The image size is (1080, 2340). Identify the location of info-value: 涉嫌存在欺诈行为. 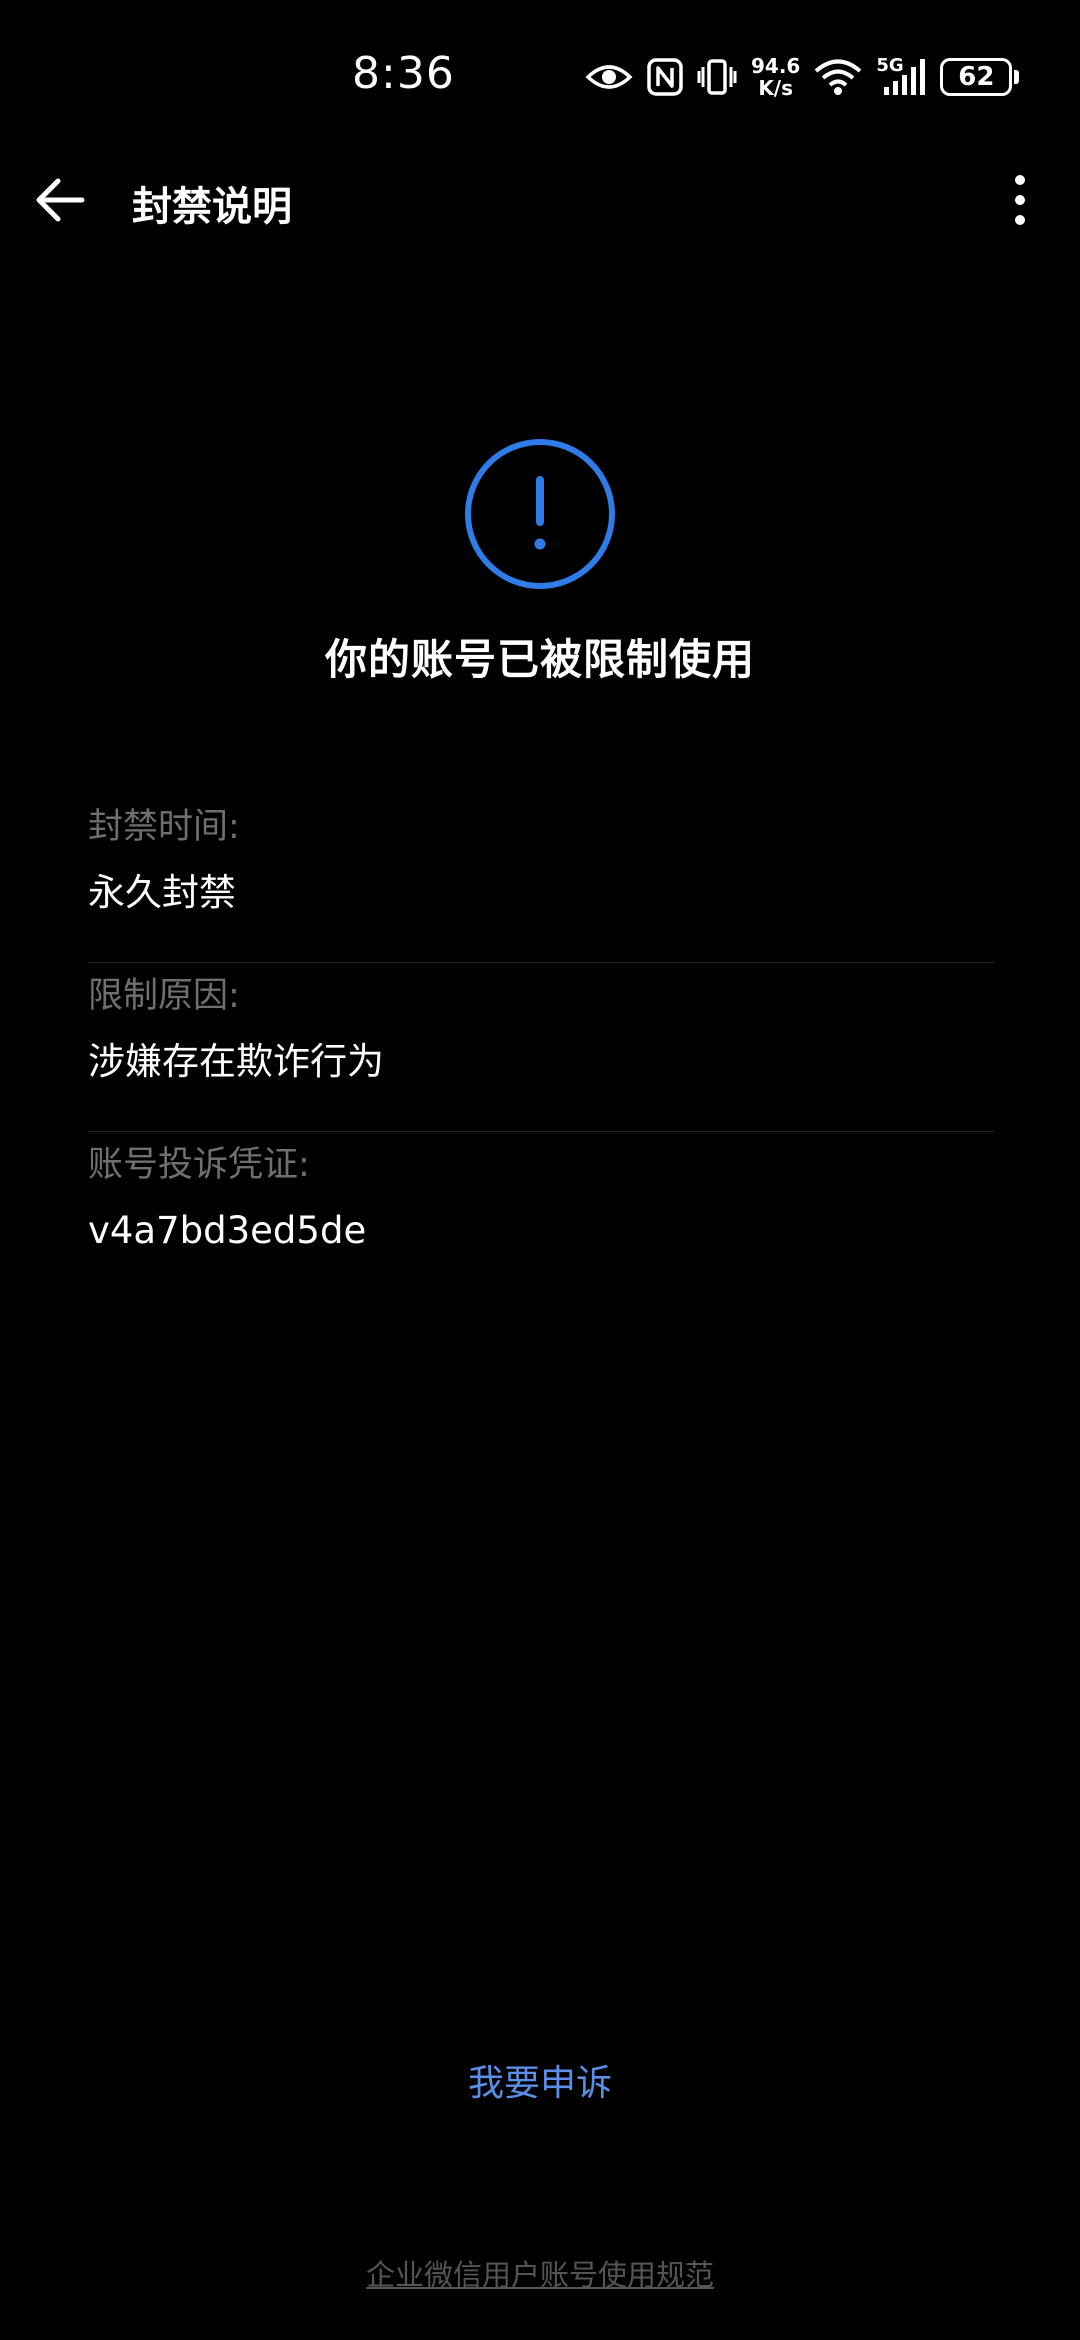
(236, 1061).